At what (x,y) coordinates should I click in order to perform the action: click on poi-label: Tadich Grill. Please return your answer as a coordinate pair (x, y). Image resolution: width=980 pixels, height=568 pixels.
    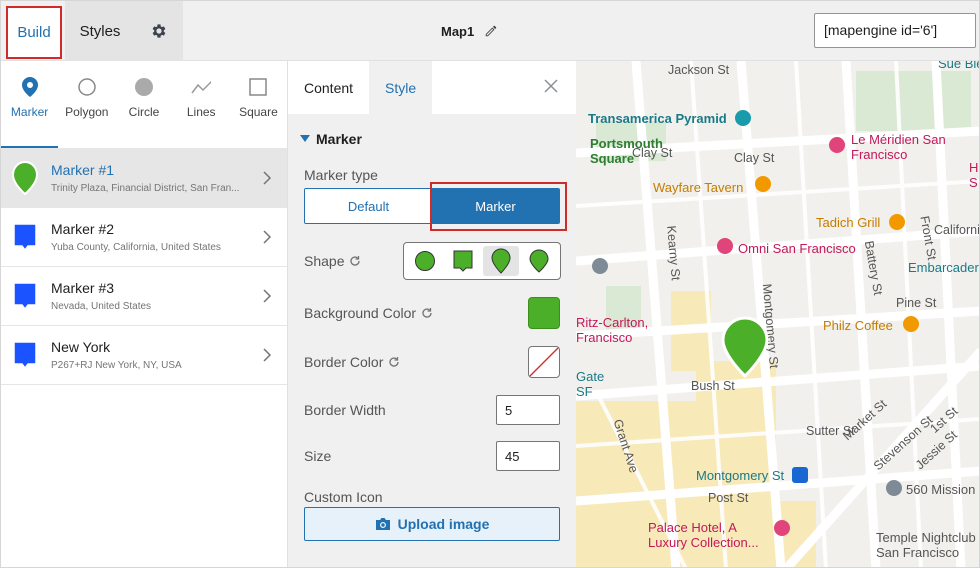
    Looking at the image, I should click on (848, 222).